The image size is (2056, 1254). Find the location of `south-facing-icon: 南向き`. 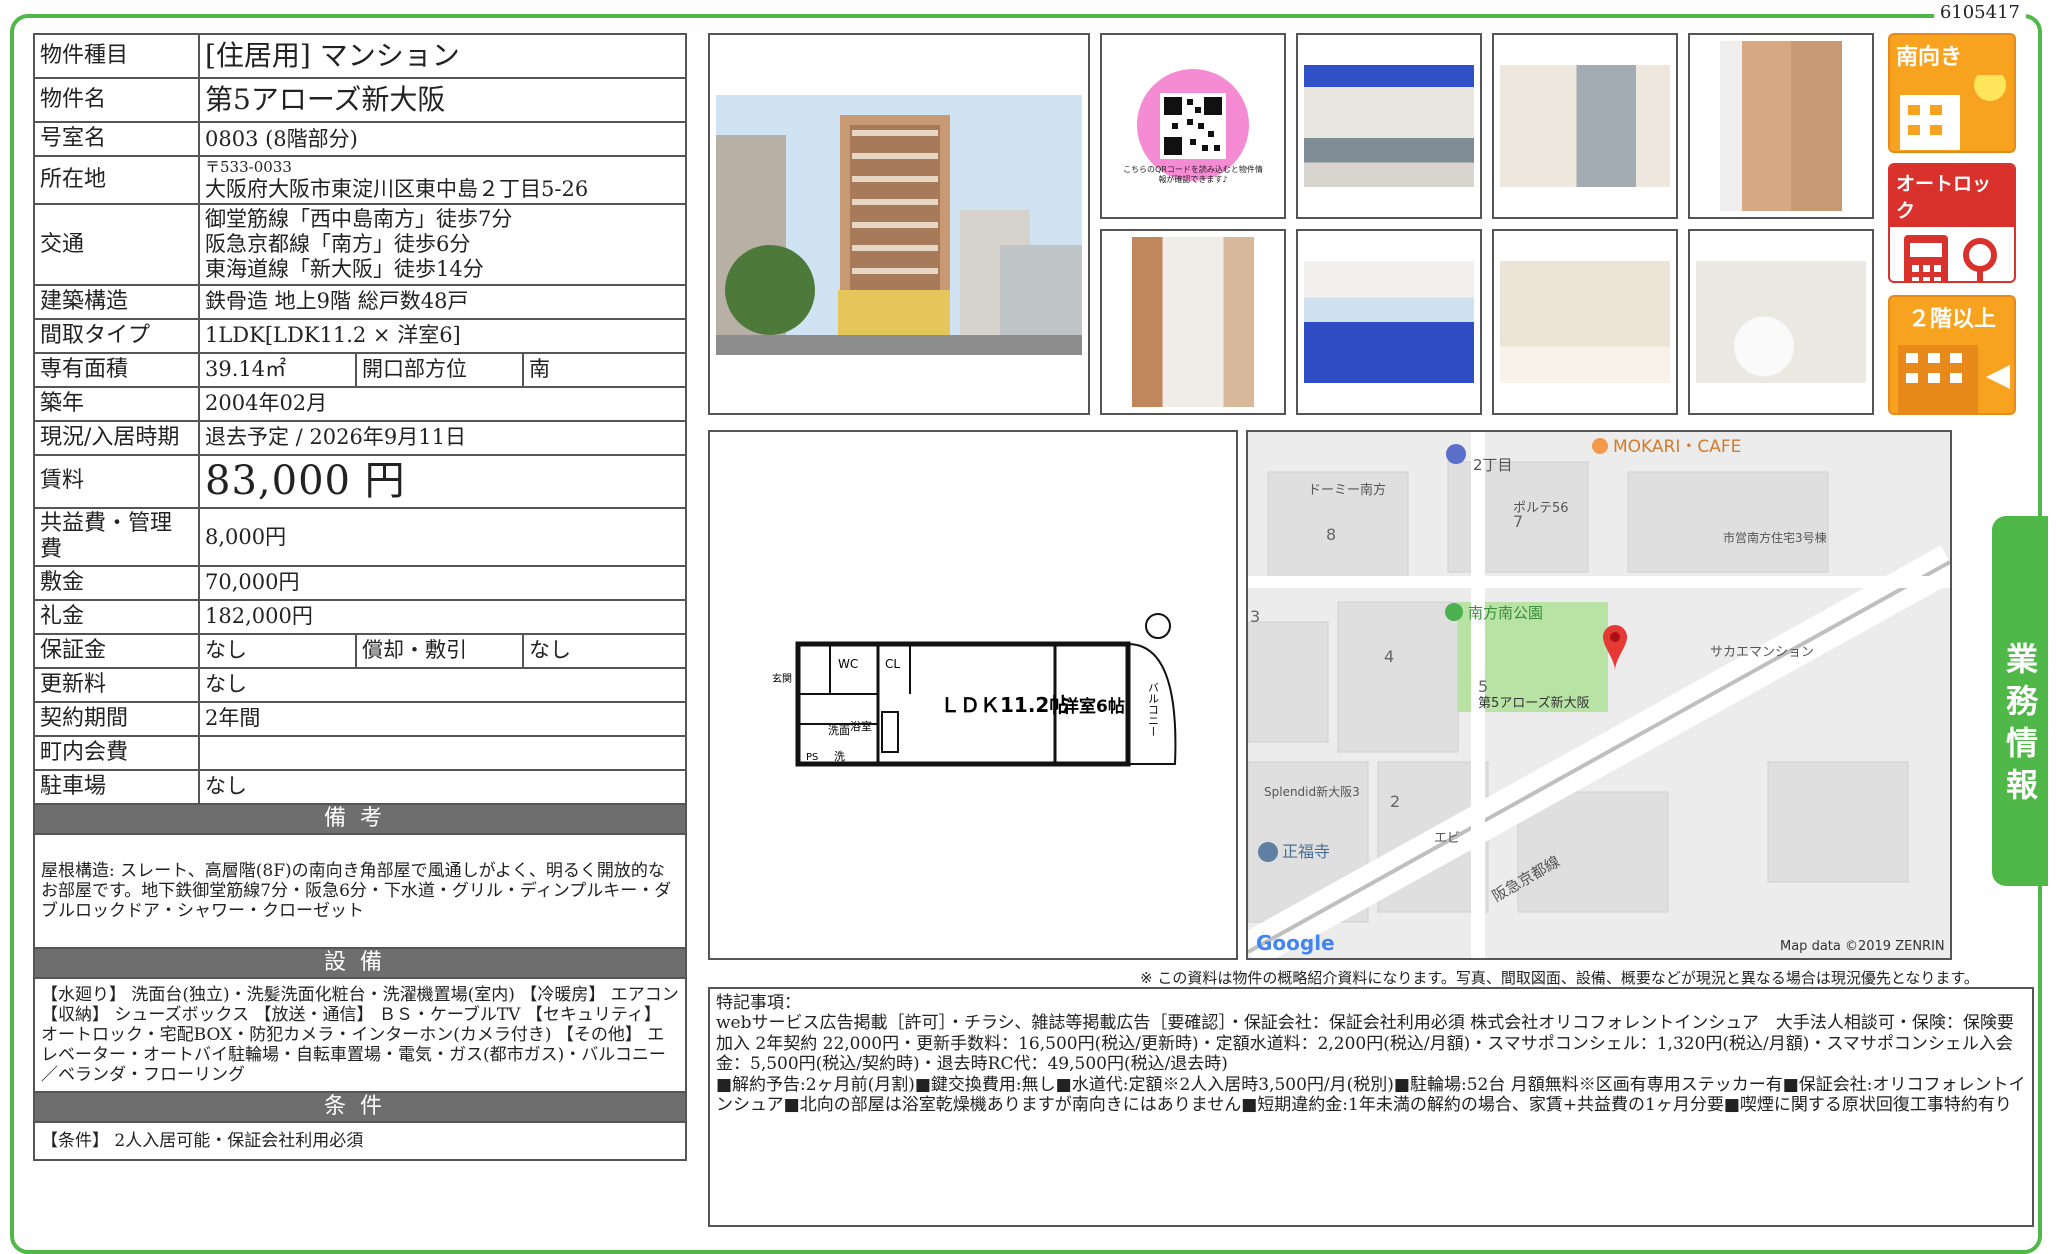

south-facing-icon: 南向き is located at coordinates (1952, 93).